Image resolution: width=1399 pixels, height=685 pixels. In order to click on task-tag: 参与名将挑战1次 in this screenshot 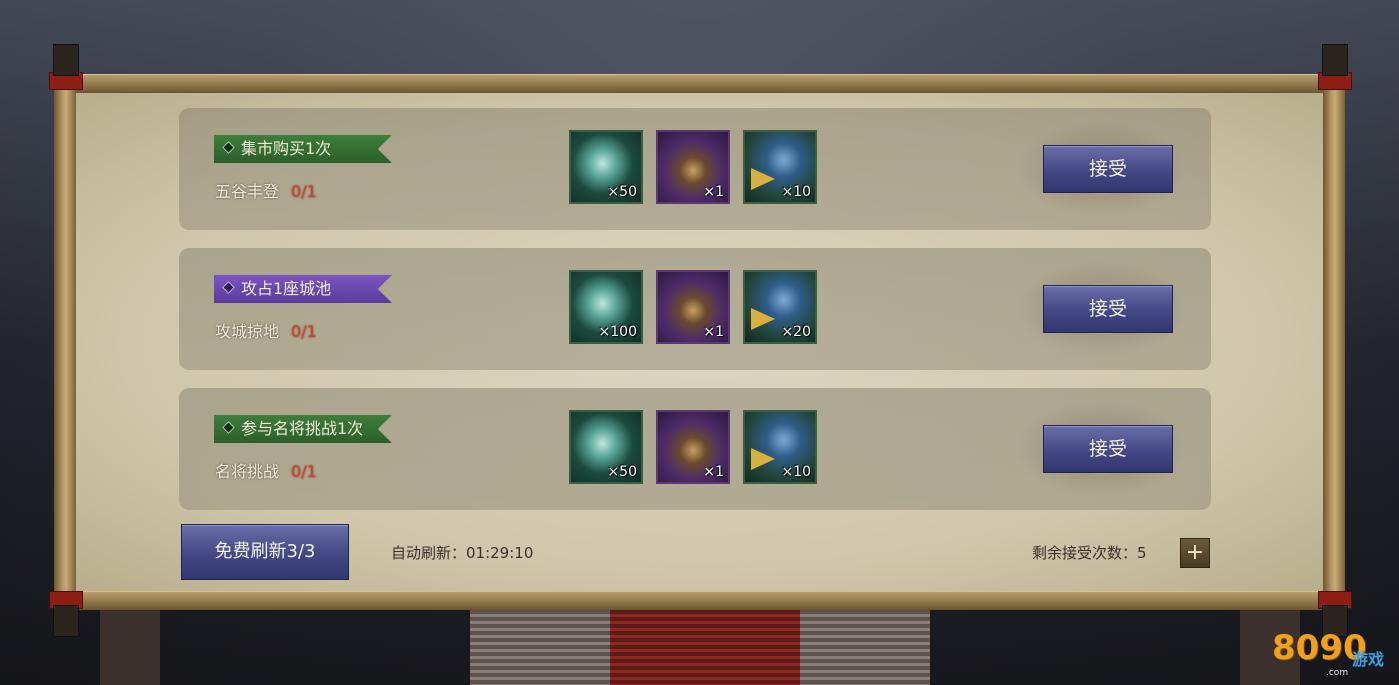, I will do `click(303, 429)`.